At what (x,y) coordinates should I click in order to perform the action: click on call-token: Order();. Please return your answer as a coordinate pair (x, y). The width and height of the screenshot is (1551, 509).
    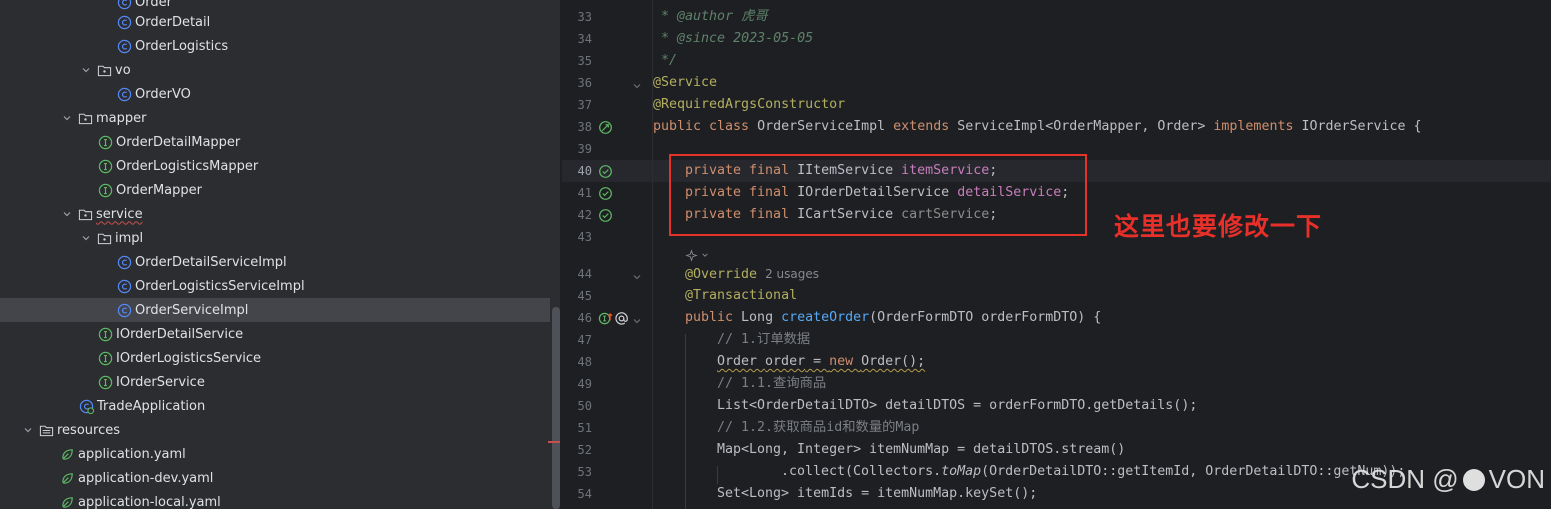
    Looking at the image, I should click on (893, 361).